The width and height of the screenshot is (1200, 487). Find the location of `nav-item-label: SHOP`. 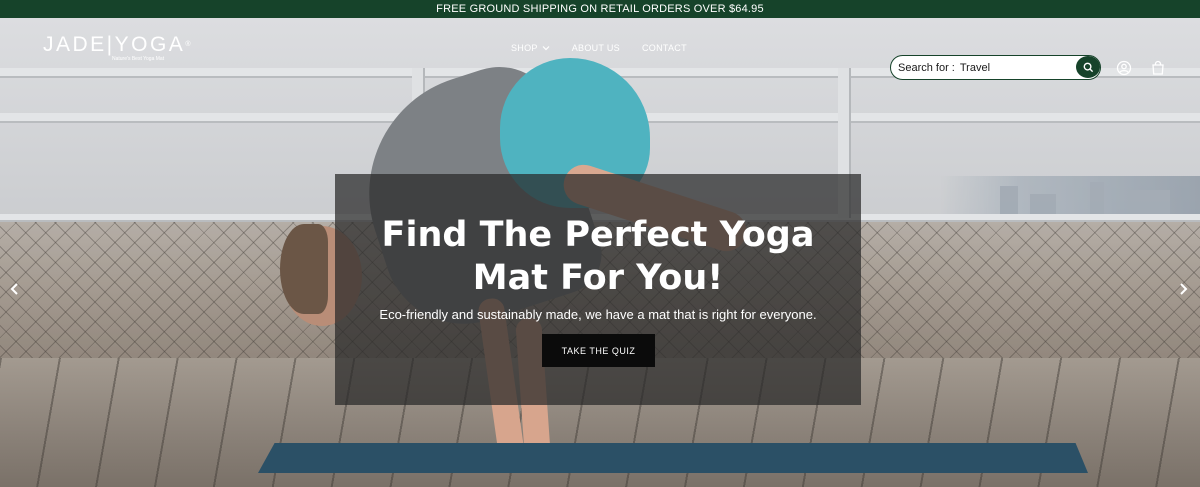

nav-item-label: SHOP is located at coordinates (524, 48).